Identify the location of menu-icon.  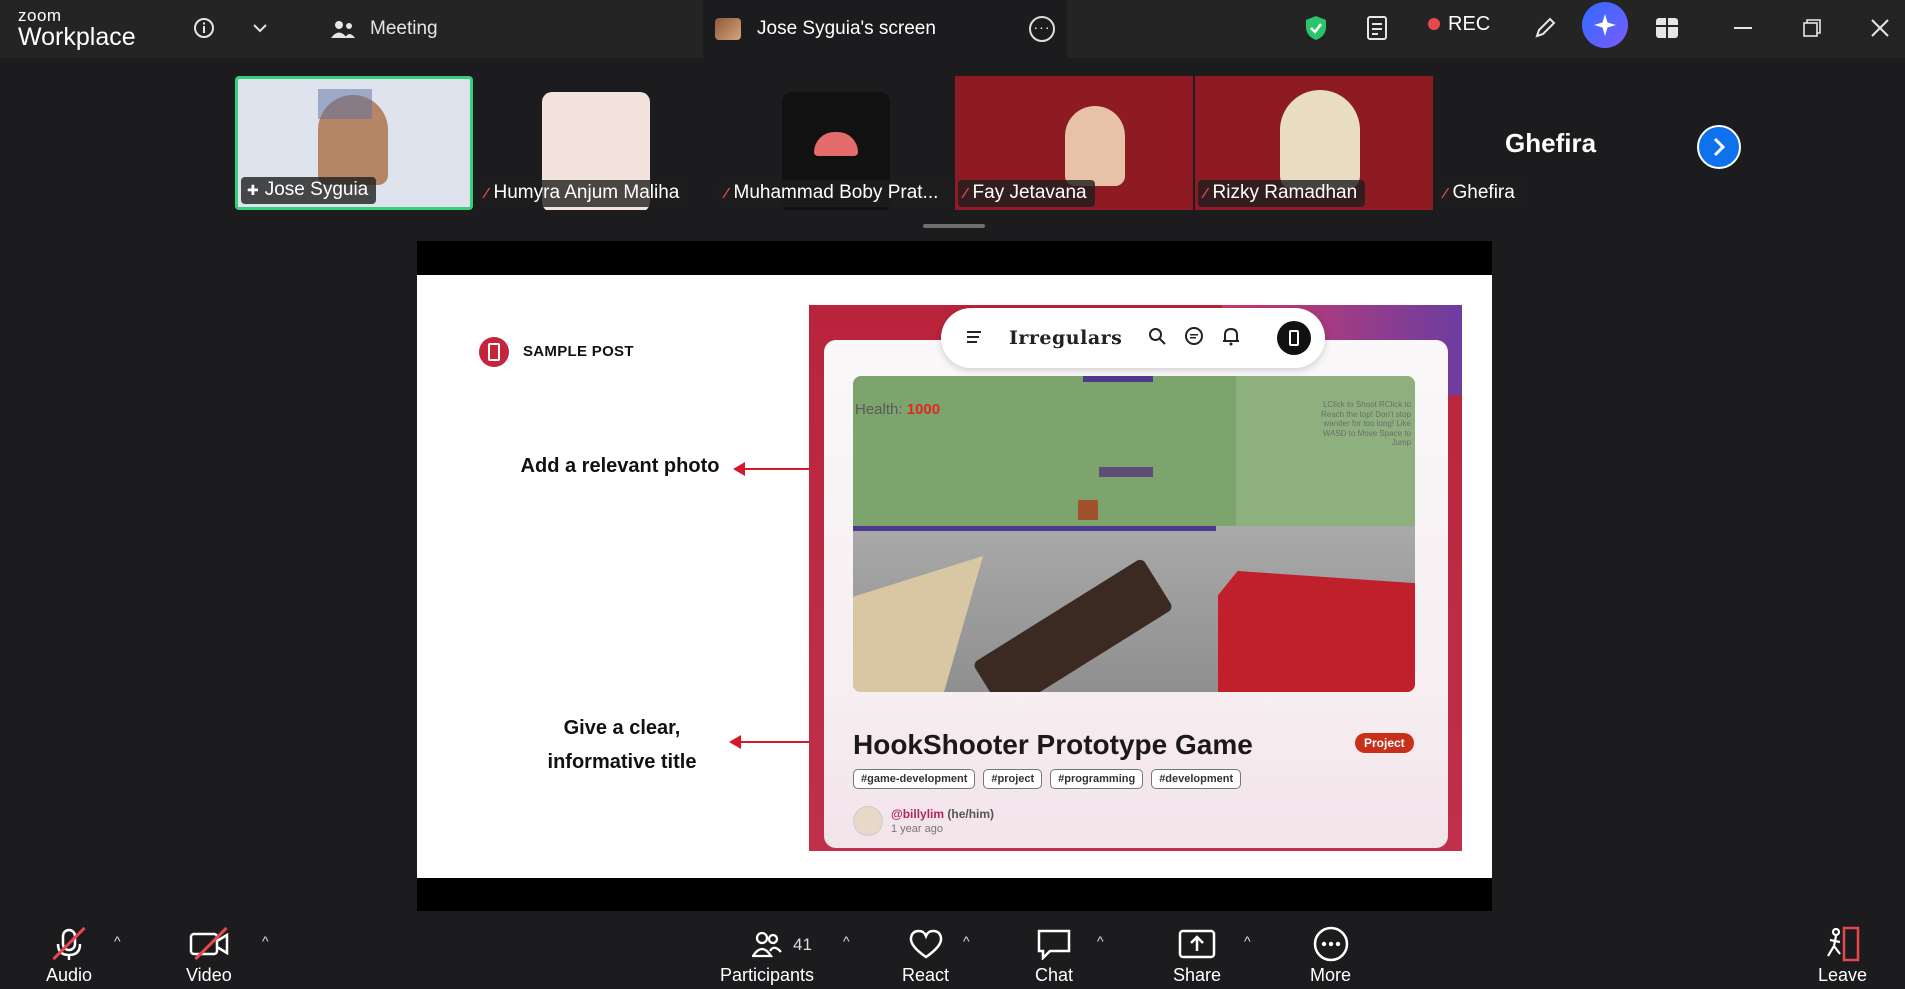
(975, 338).